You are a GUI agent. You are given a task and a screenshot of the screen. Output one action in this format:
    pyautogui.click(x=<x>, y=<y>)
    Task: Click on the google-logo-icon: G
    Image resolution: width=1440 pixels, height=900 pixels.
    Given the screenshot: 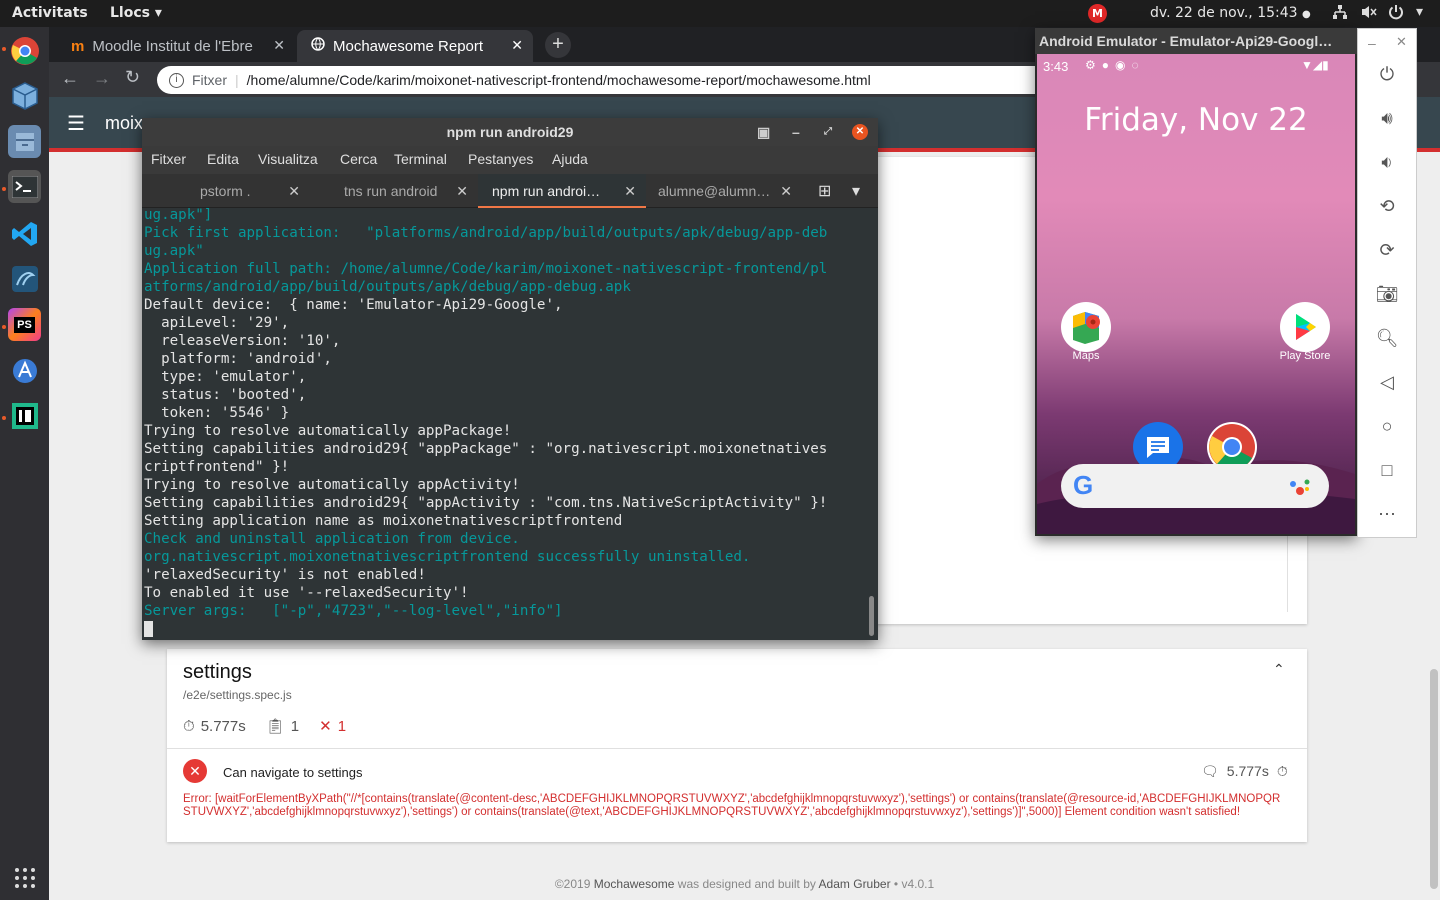 What is the action you would take?
    pyautogui.click(x=1083, y=485)
    